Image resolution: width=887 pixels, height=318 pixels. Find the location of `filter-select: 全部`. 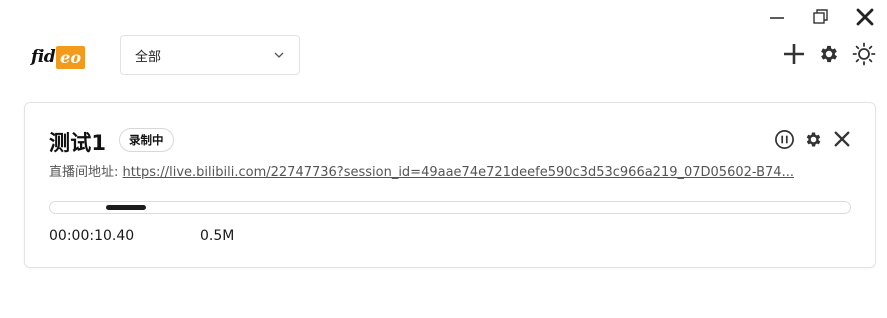

filter-select: 全部 is located at coordinates (210, 55).